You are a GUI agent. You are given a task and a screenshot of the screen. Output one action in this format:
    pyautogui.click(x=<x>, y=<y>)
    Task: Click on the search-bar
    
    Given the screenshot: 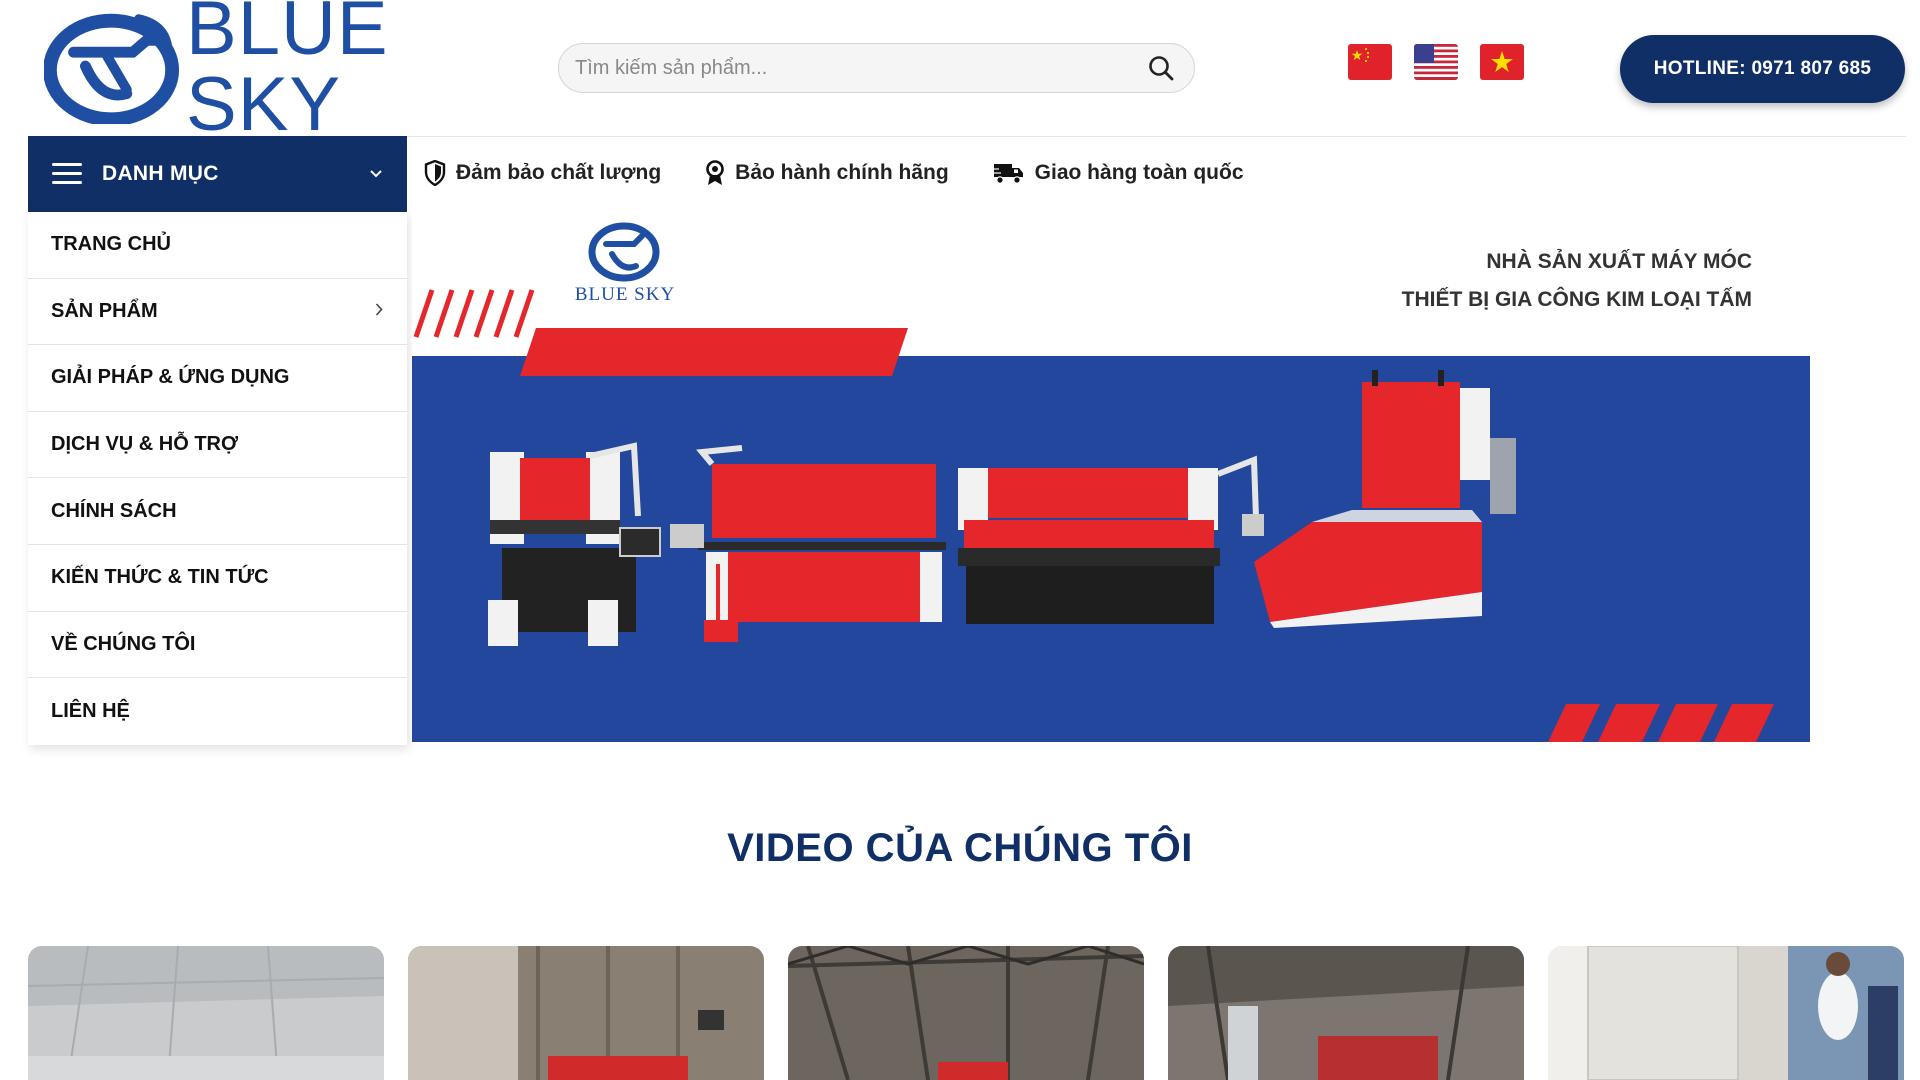 What is the action you would take?
    pyautogui.click(x=876, y=68)
    